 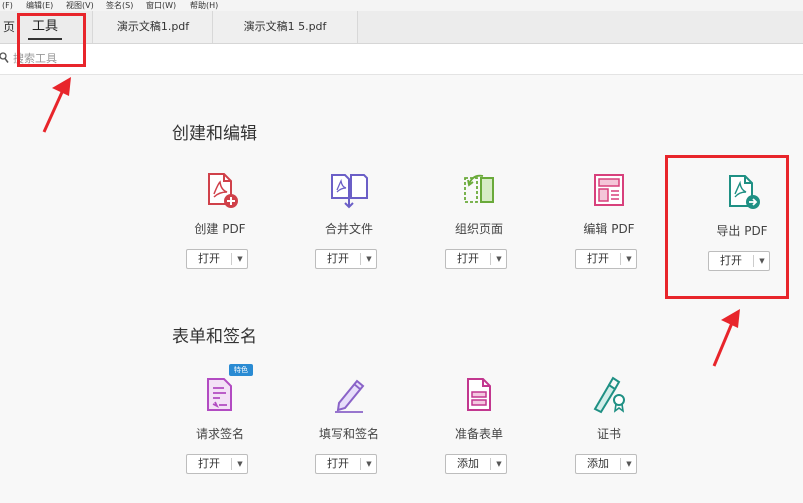 I want to click on create-pdf-icon, so click(x=223, y=190).